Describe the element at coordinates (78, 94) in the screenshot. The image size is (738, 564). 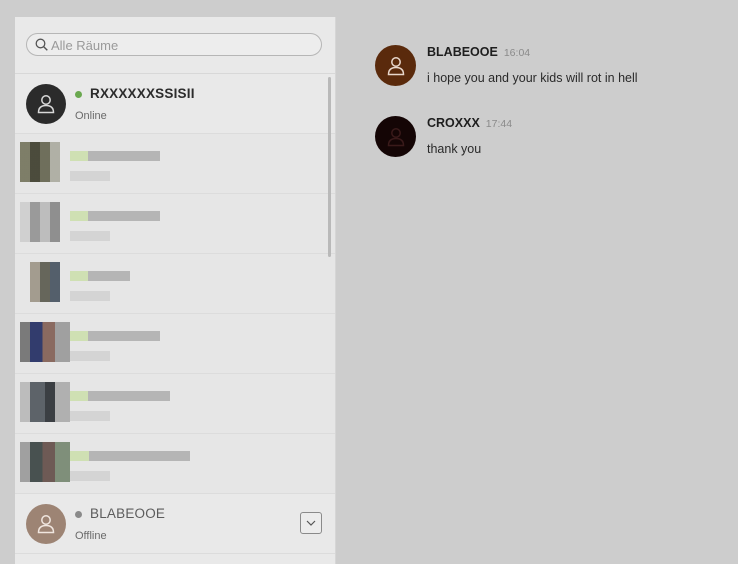
I see `online-status-dot` at that location.